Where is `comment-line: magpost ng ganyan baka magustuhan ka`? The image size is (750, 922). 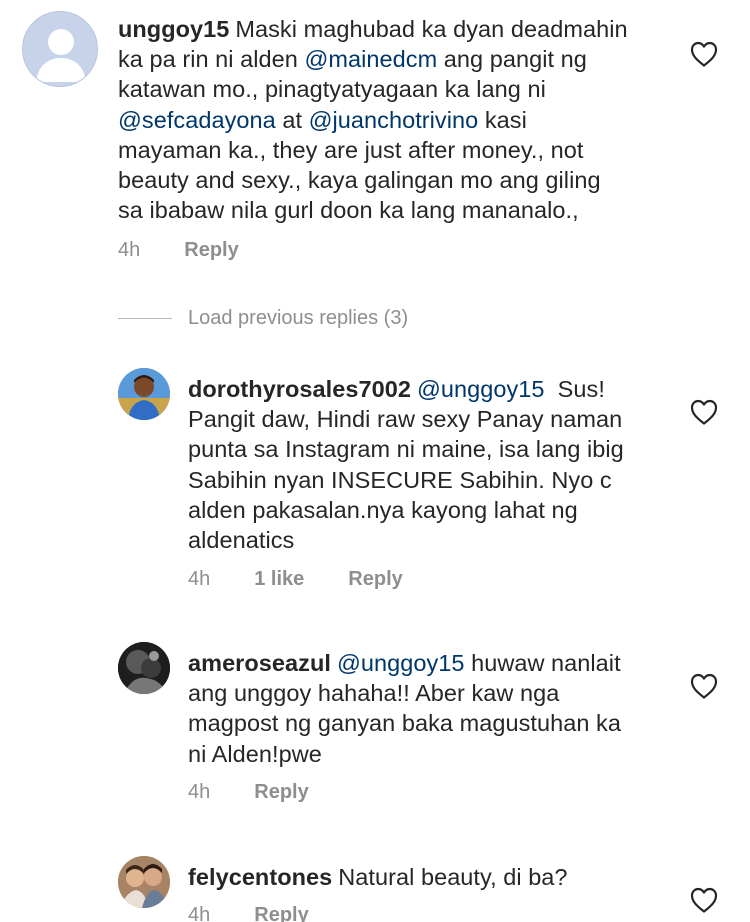
comment-line: magpost ng ganyan baka magustuhan ka is located at coordinates (404, 723).